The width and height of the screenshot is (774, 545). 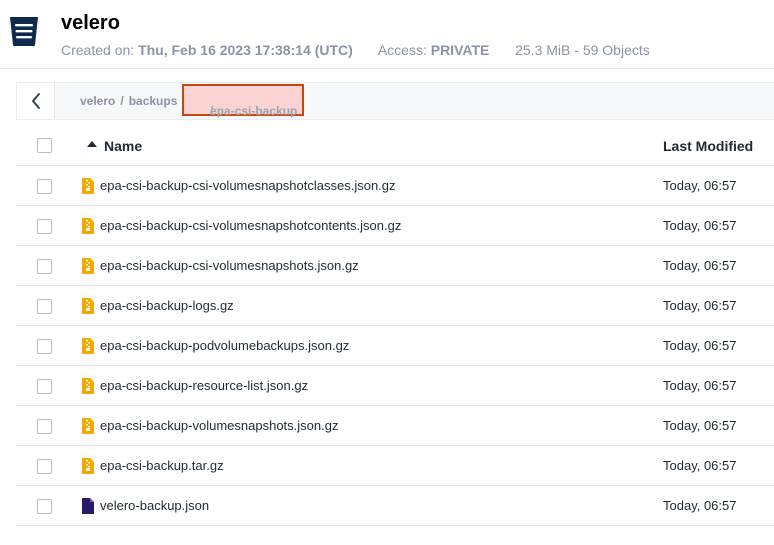 I want to click on table-header: Name Last Modified, so click(x=395, y=145).